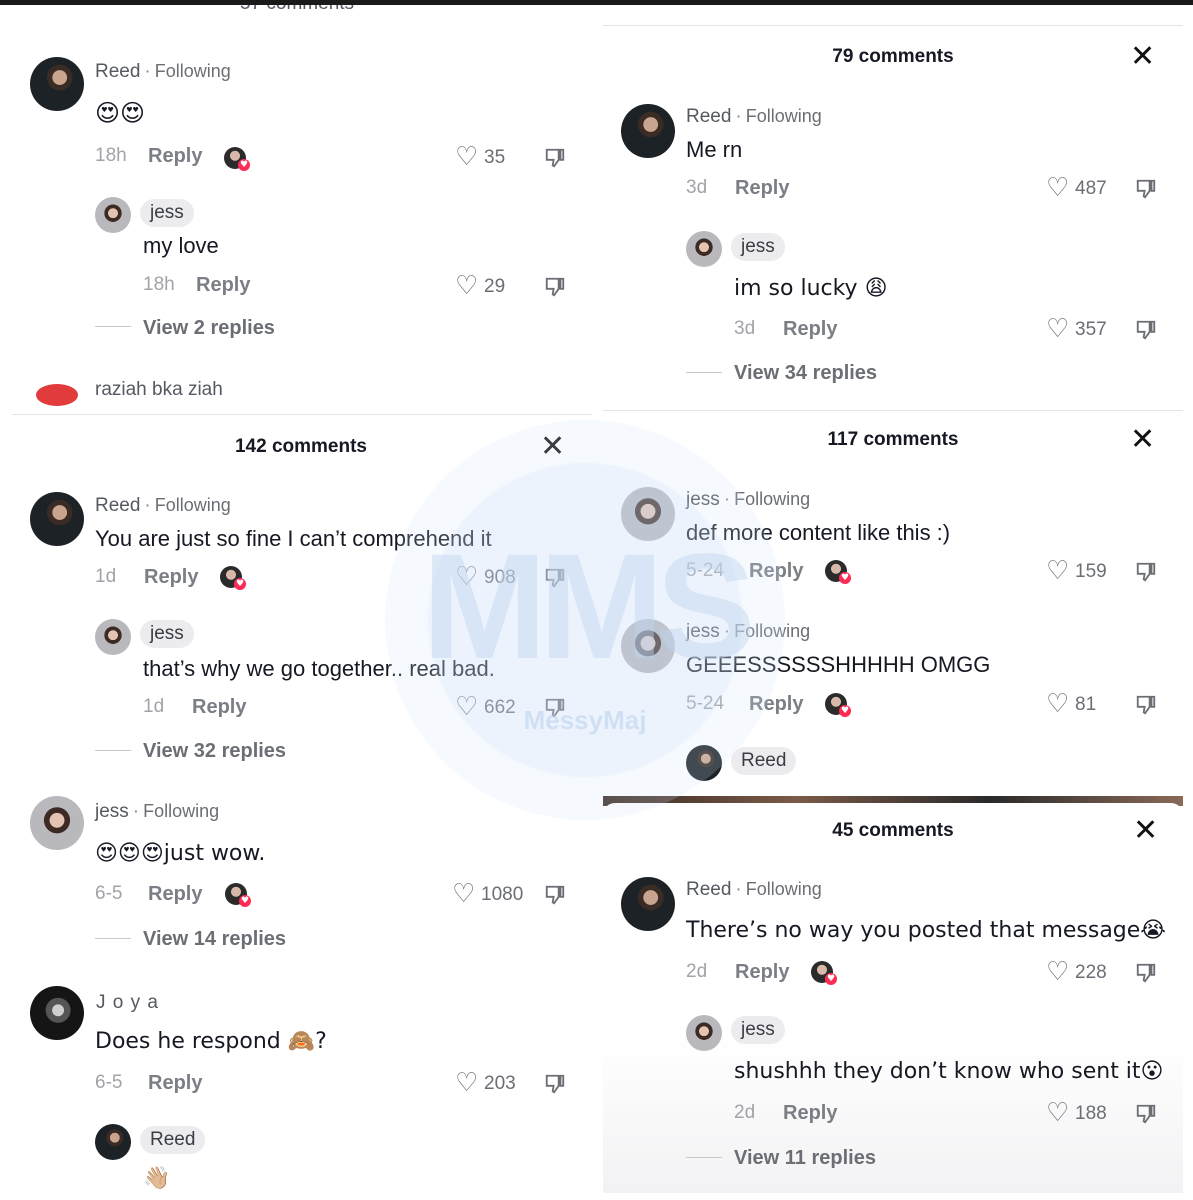 This screenshot has width=1193, height=1200. I want to click on like-count: 1080, so click(502, 894).